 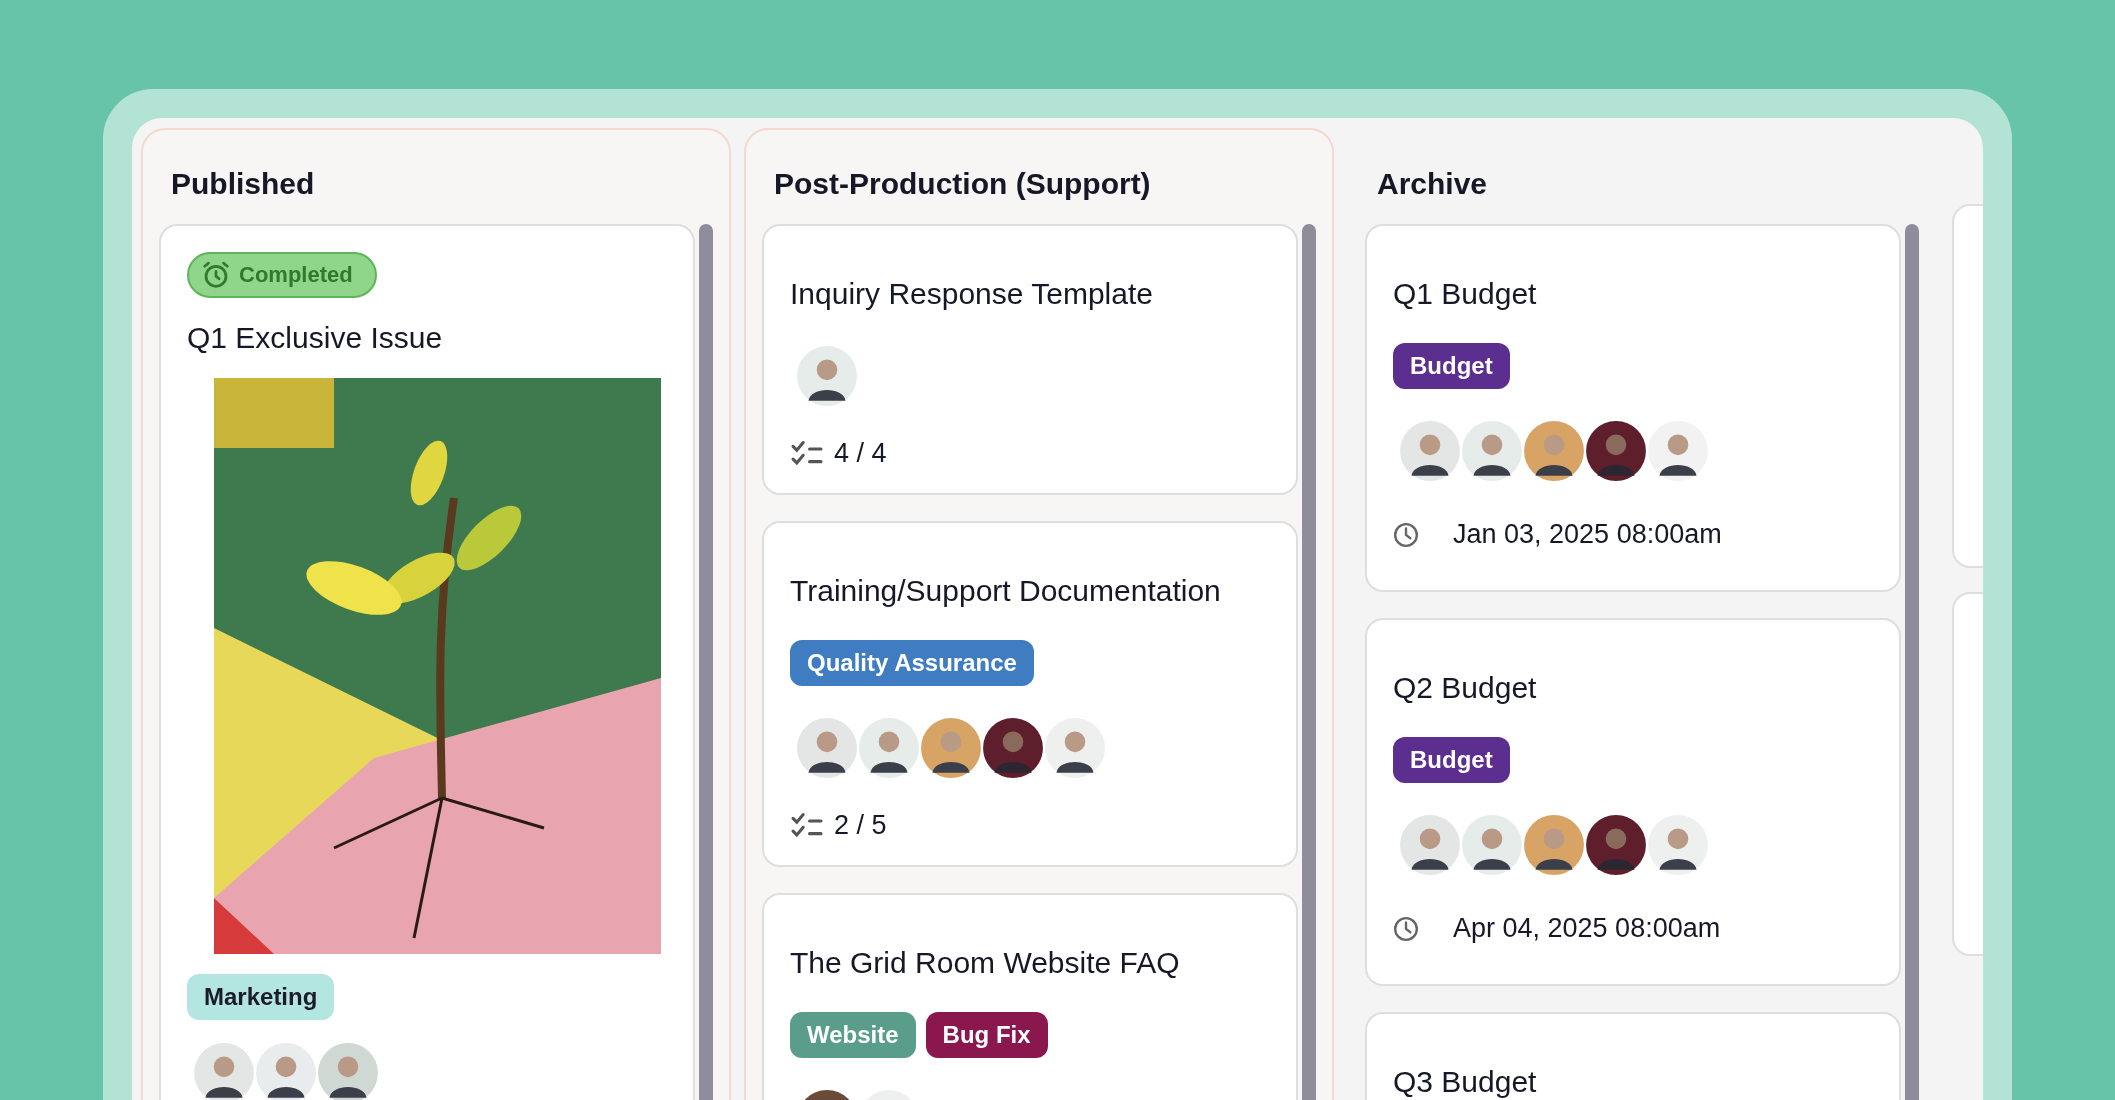 I want to click on task-card: Q1 Budget Budget Jan 03, 2025 08:00am, so click(x=1633, y=408).